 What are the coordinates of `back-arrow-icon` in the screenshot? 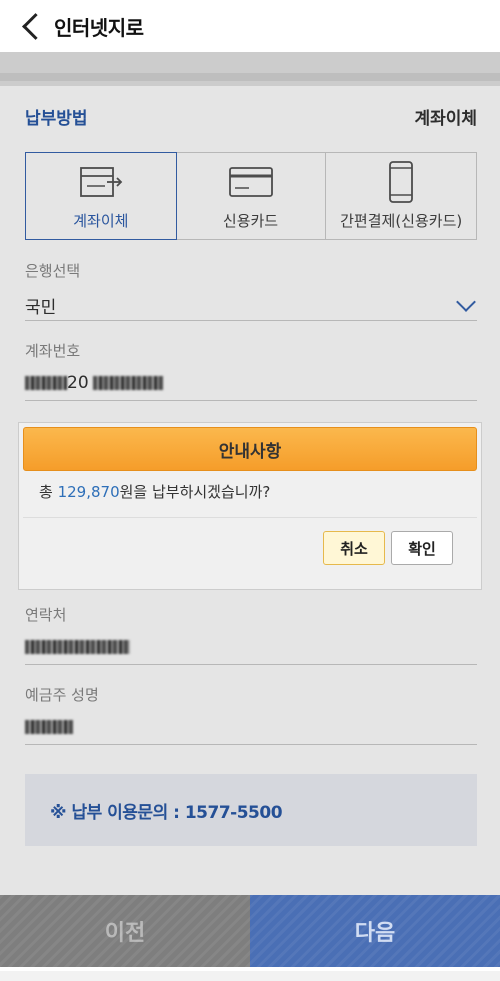 It's located at (31, 26).